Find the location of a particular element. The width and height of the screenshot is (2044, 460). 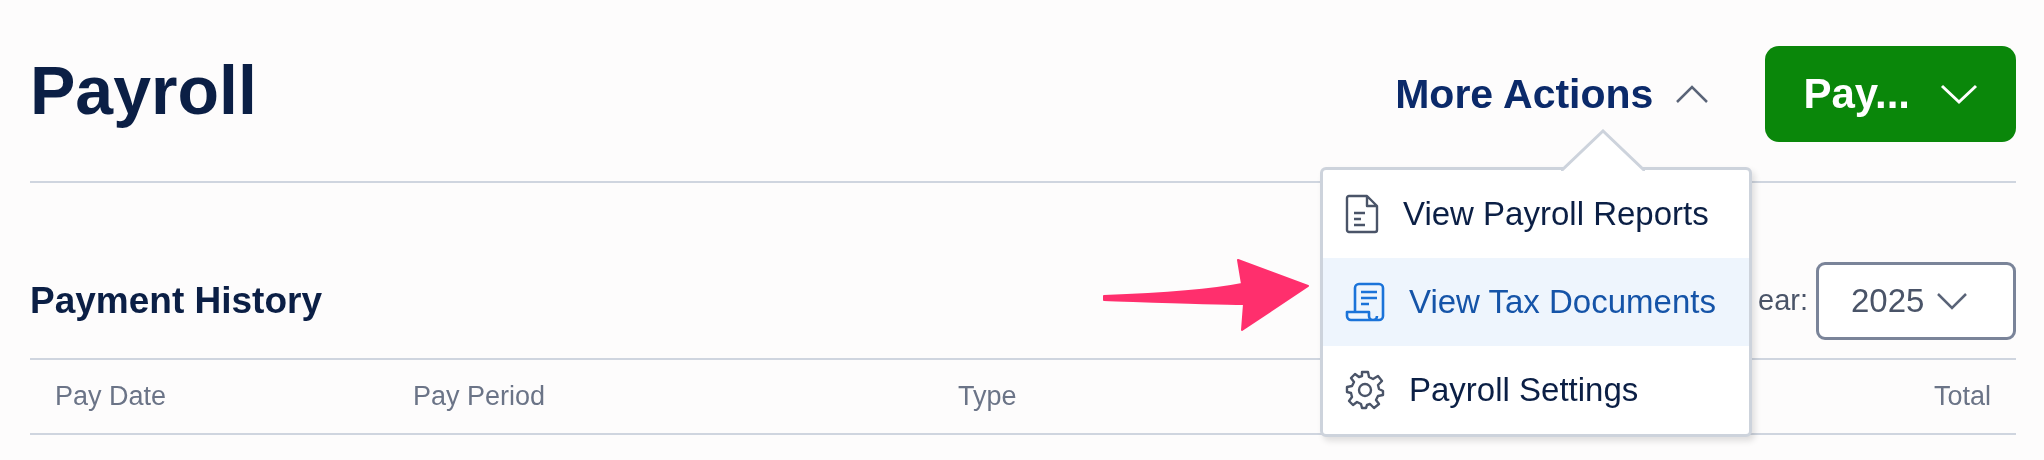

year-select: 2025 is located at coordinates (1916, 300).